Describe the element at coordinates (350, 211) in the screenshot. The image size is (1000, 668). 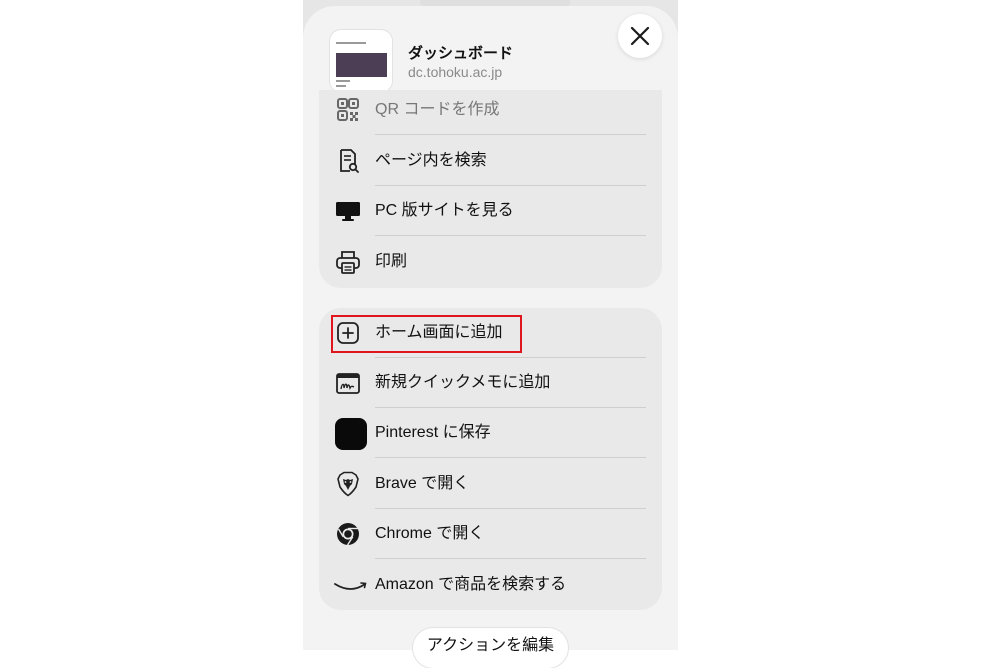
I see `desktop-icon` at that location.